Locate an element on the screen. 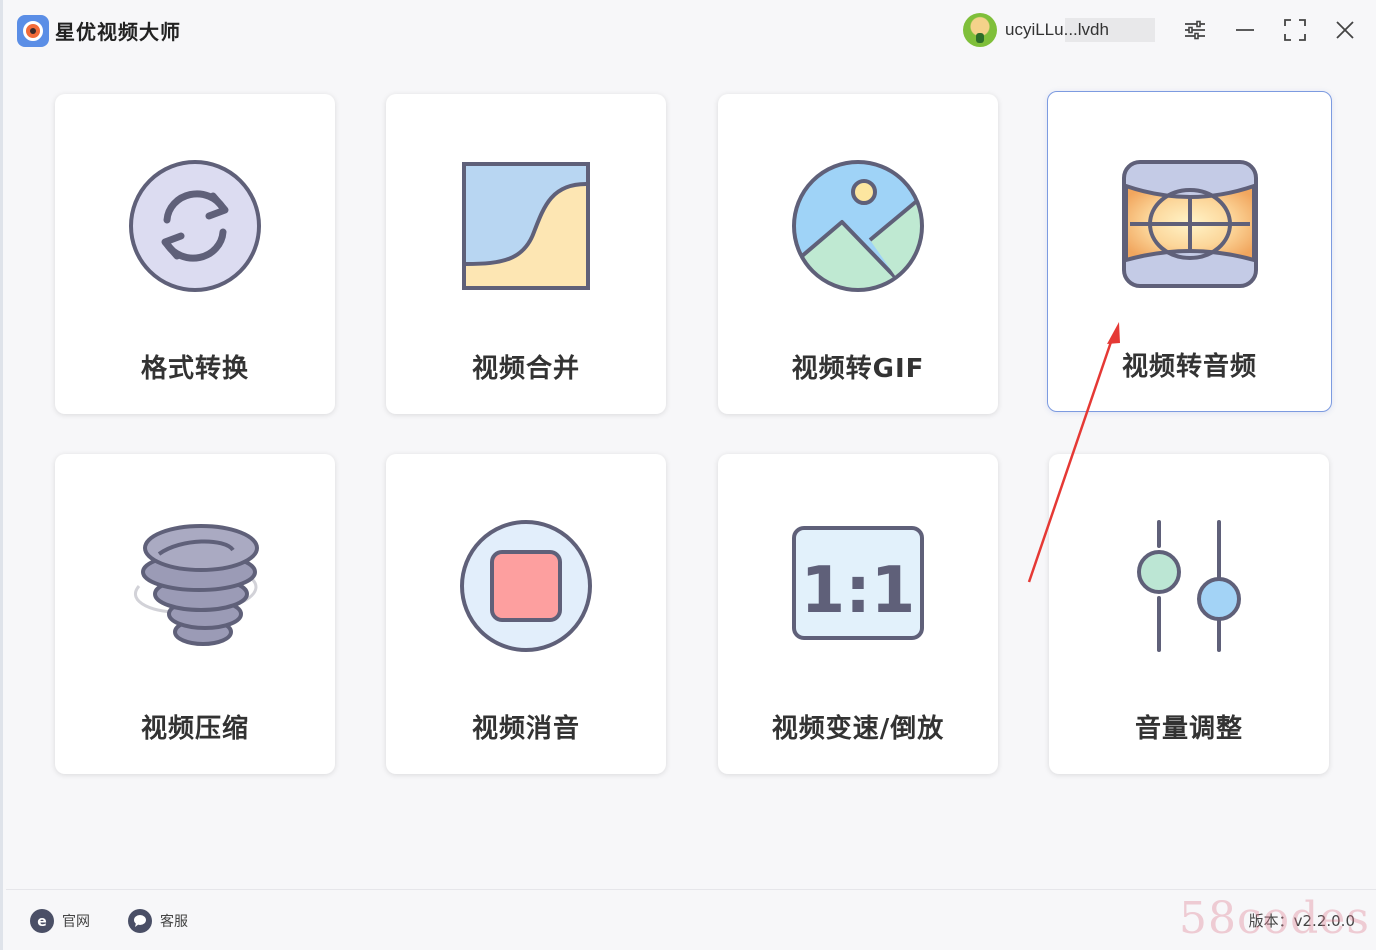  tool-label: 视频合并 is located at coordinates (525, 369).